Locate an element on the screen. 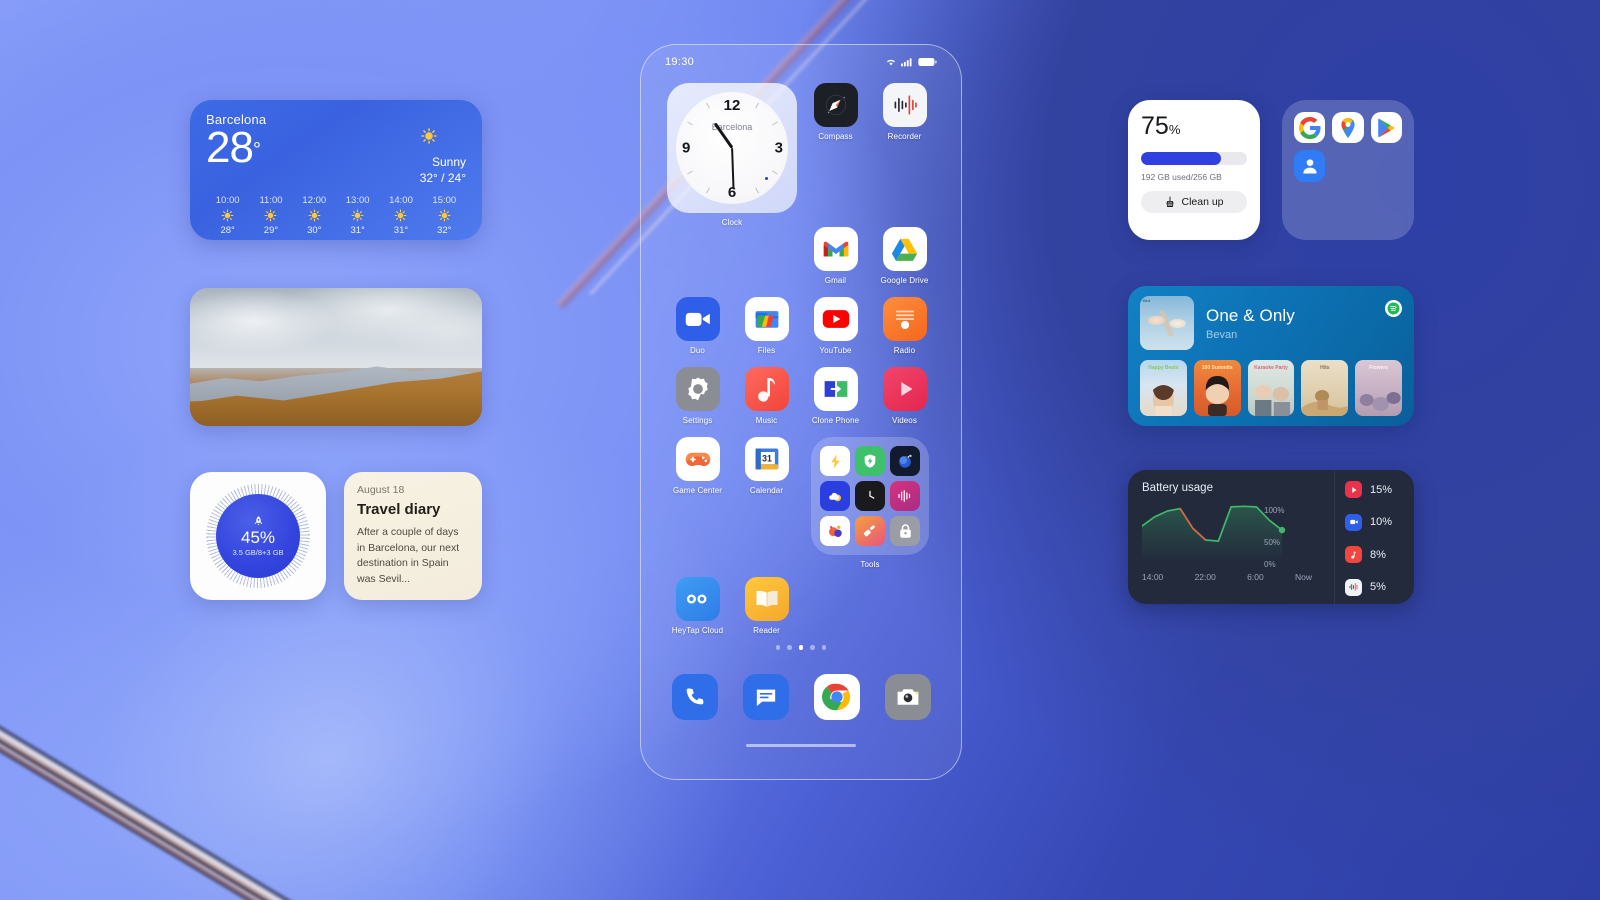  percent-symbol: % is located at coordinates (1174, 129).